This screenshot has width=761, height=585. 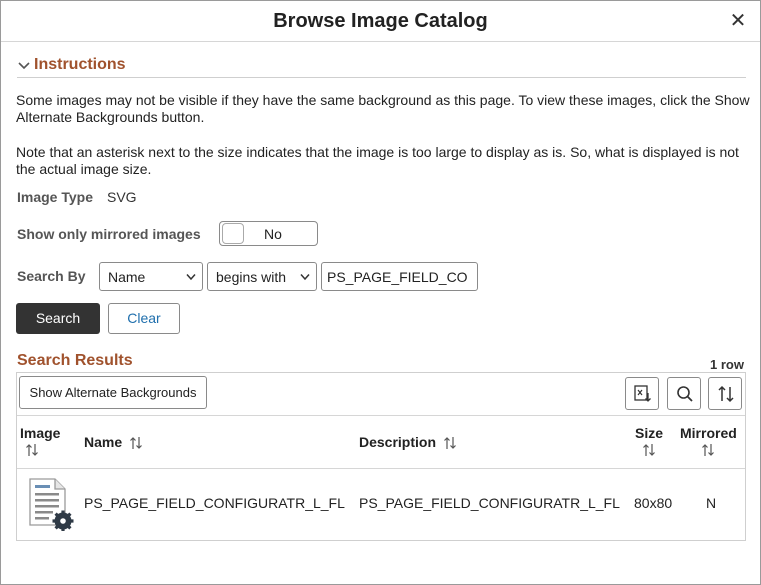 I want to click on search-by-label: Search By, so click(x=51, y=276).